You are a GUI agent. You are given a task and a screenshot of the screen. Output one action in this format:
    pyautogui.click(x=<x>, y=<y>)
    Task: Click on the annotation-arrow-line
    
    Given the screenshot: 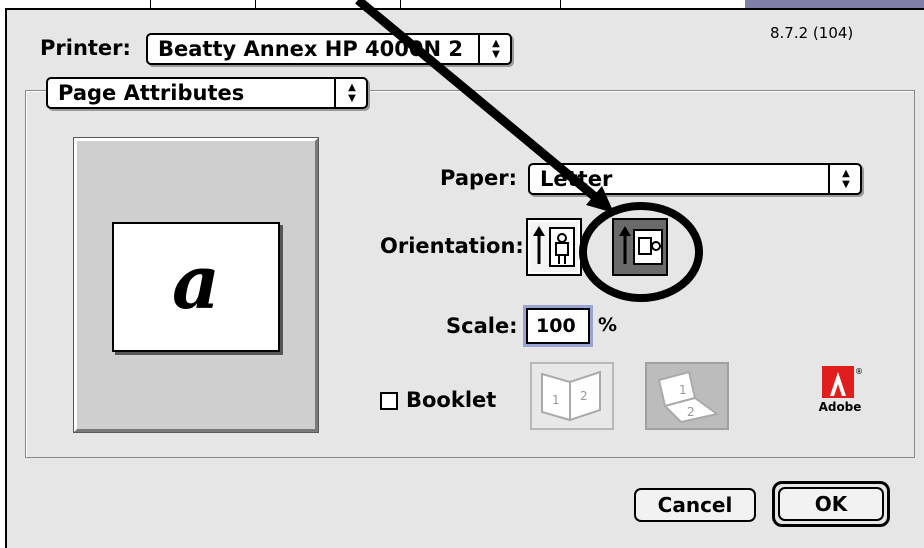 What is the action you would take?
    pyautogui.click(x=476, y=100)
    